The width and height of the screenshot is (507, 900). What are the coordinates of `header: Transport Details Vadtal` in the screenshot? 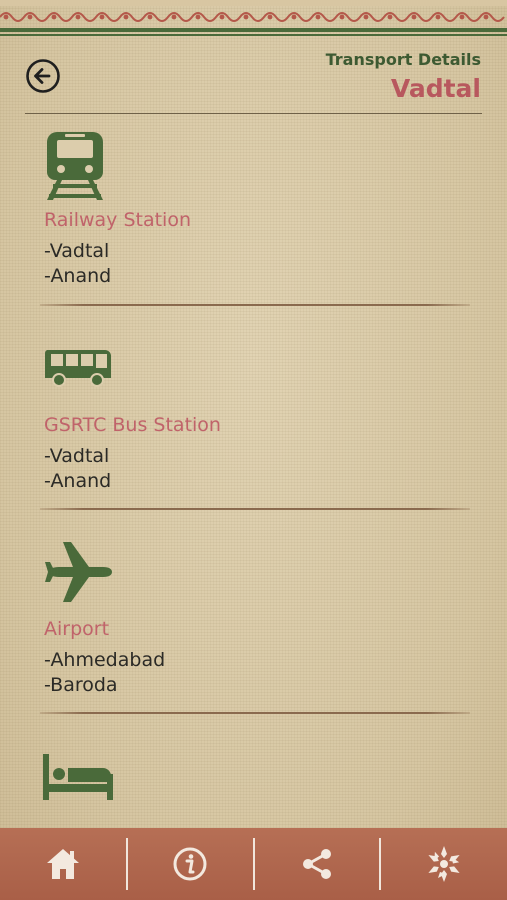 It's located at (253, 78).